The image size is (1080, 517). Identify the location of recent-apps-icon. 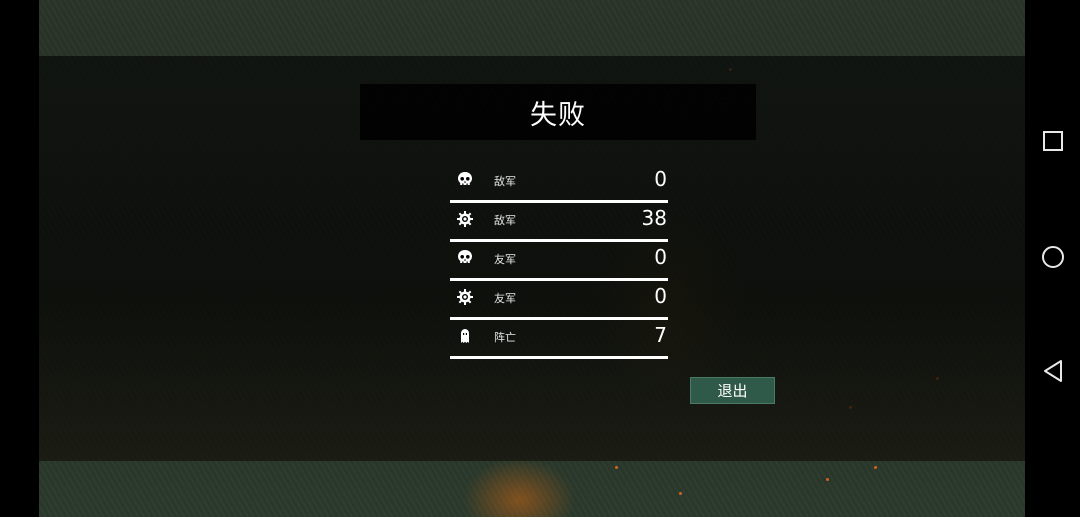
(1053, 143).